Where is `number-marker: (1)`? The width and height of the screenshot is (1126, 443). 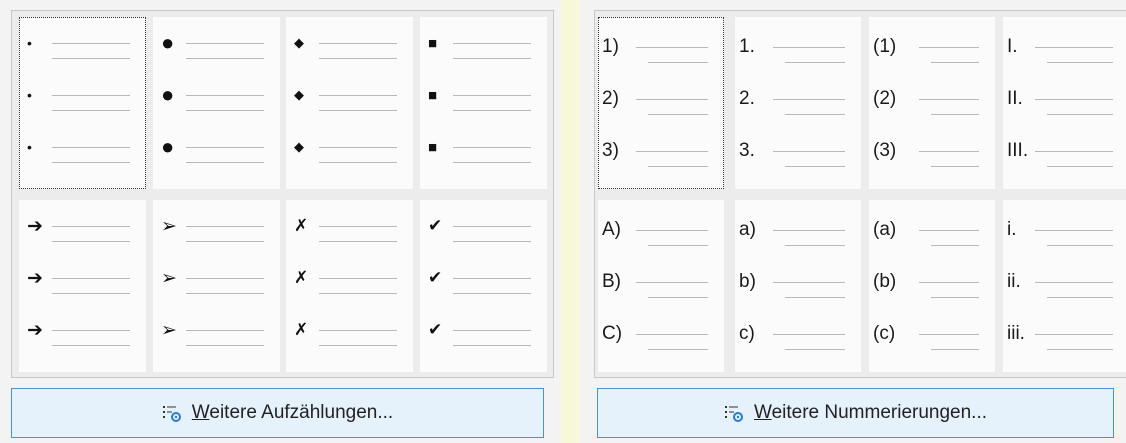 number-marker: (1) is located at coordinates (885, 46).